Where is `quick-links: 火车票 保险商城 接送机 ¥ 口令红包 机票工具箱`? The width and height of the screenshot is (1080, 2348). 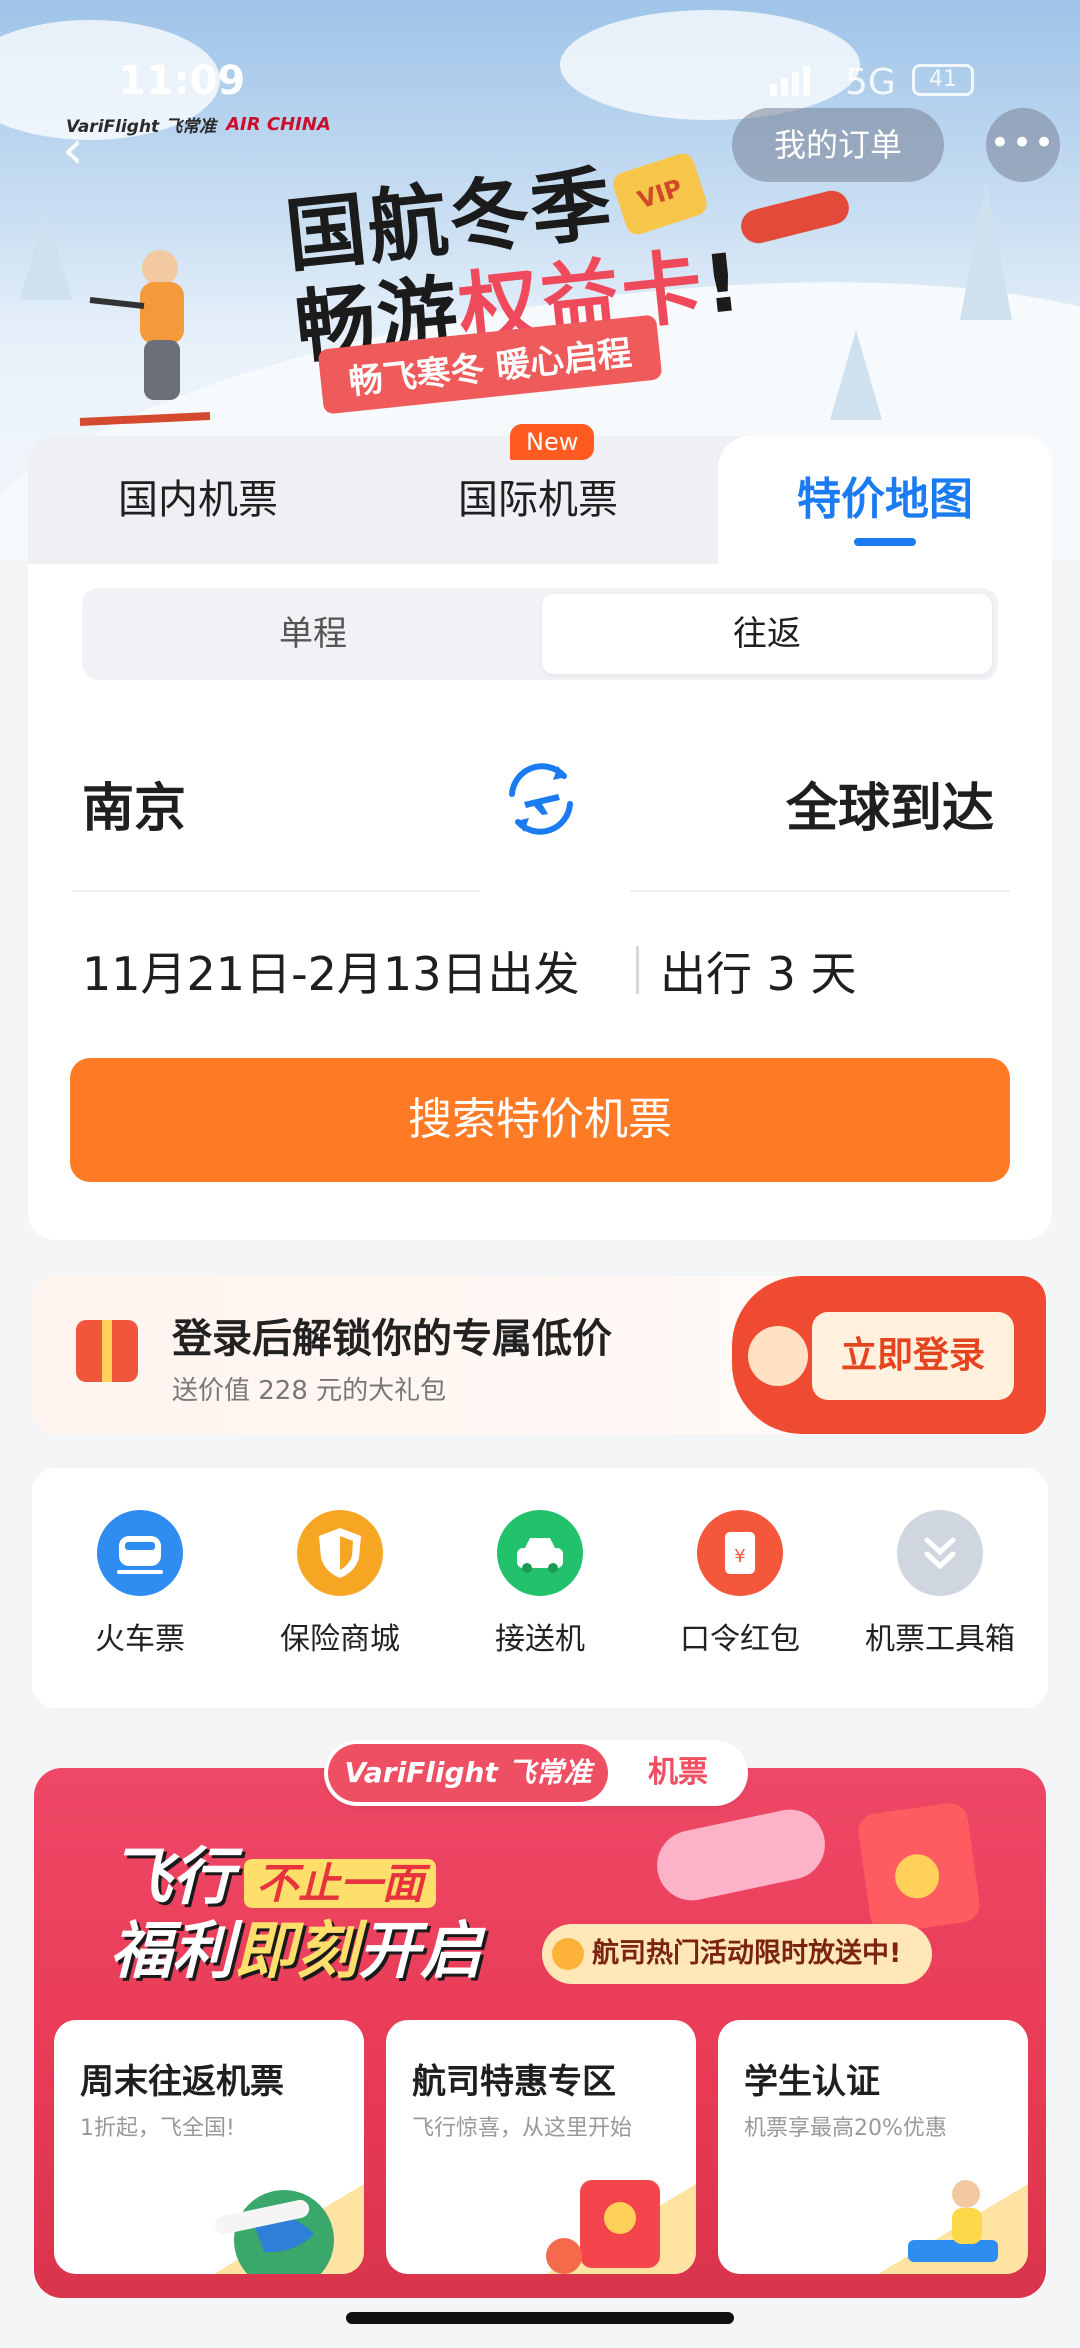 quick-links: 火车票 保险商城 接送机 ¥ 口令红包 机票工具箱 is located at coordinates (540, 1588).